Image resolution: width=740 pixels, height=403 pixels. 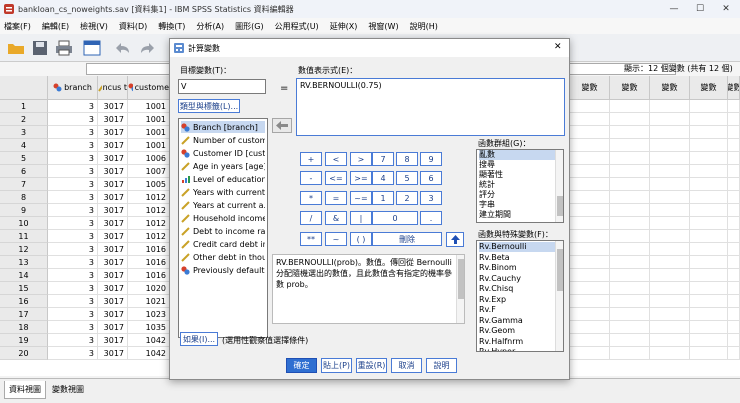 What do you see at coordinates (700, 9) in the screenshot?
I see `maximize-button: ☐` at bounding box center [700, 9].